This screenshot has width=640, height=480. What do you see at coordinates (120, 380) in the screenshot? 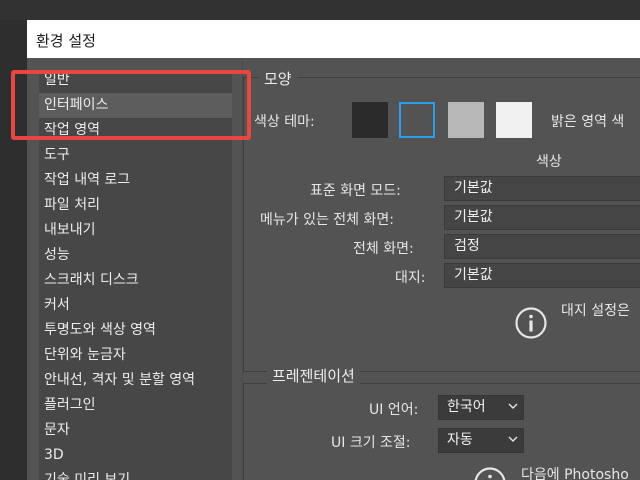
I see `sidebar-item-label: 안내선, 격자 및 분할 영역` at bounding box center [120, 380].